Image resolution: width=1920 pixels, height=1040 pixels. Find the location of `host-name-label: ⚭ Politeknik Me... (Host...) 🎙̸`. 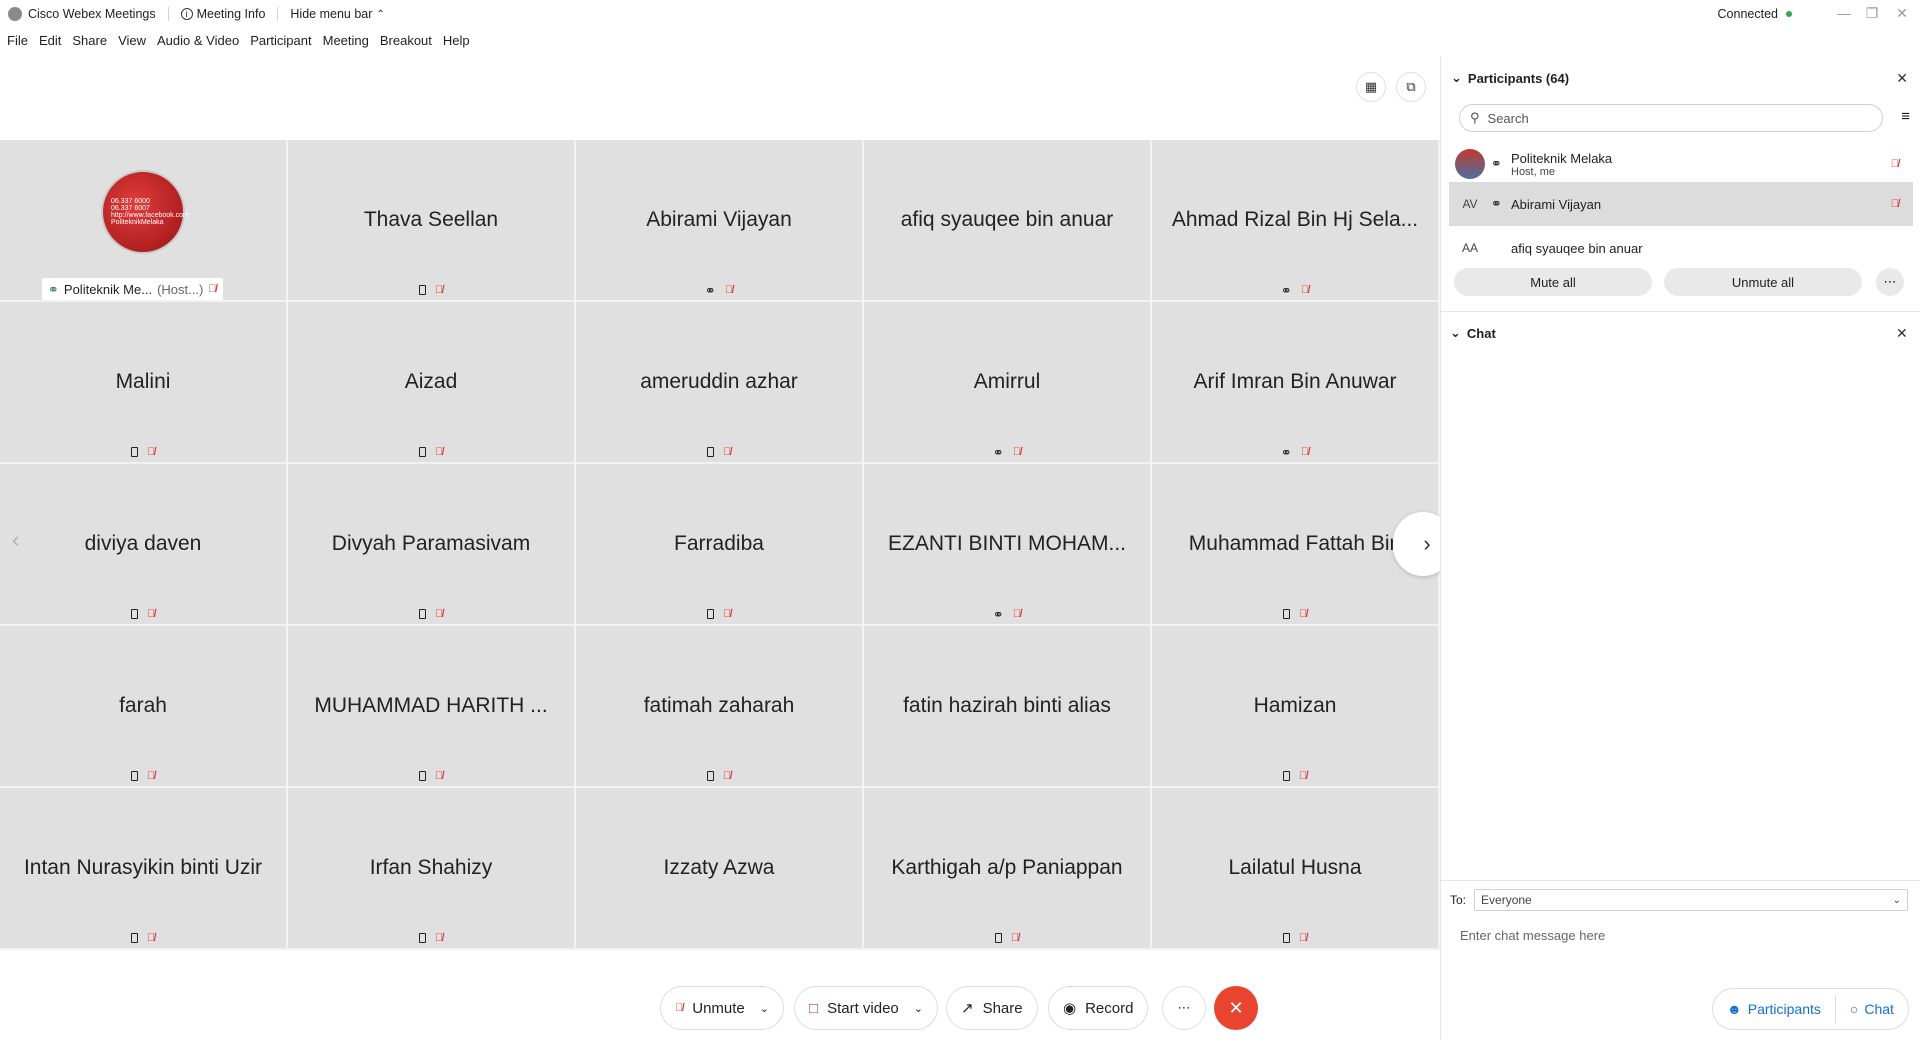

host-name-label: ⚭ Politeknik Me... (Host...) 🎙̸ is located at coordinates (132, 289).